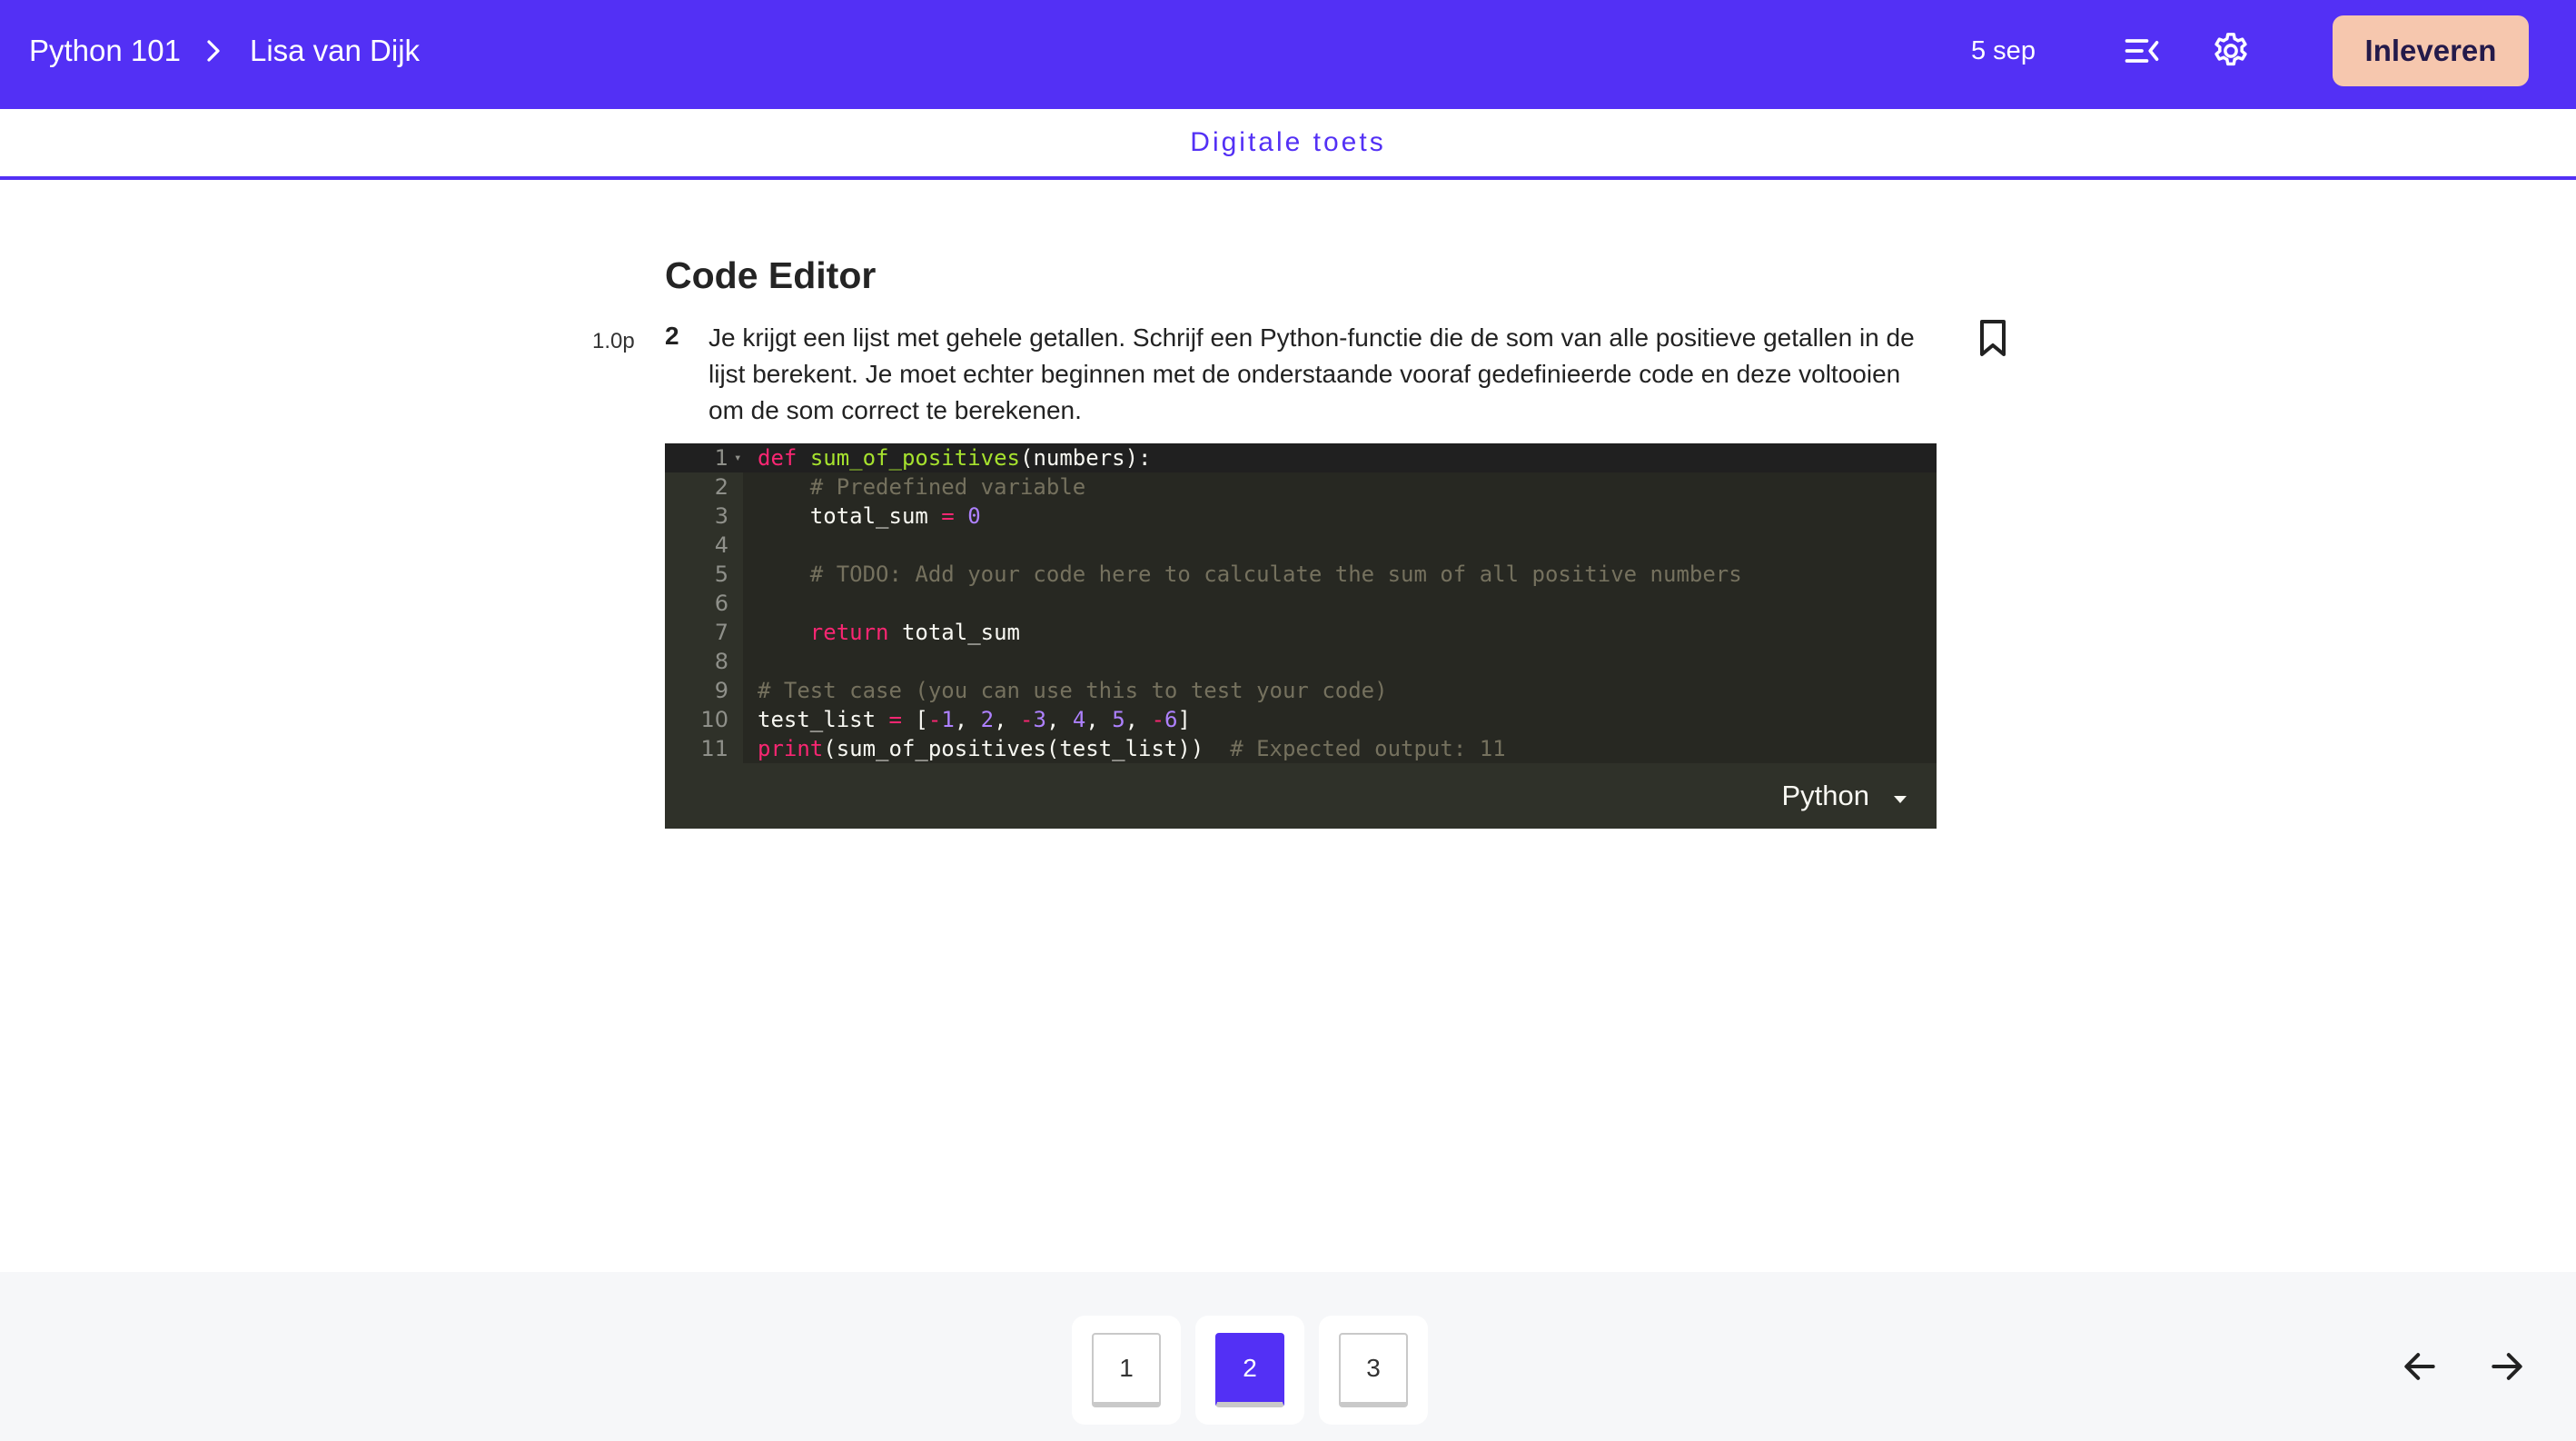 This screenshot has width=2576, height=1441. What do you see at coordinates (2507, 1367) in the screenshot?
I see `arrow-right-icon` at bounding box center [2507, 1367].